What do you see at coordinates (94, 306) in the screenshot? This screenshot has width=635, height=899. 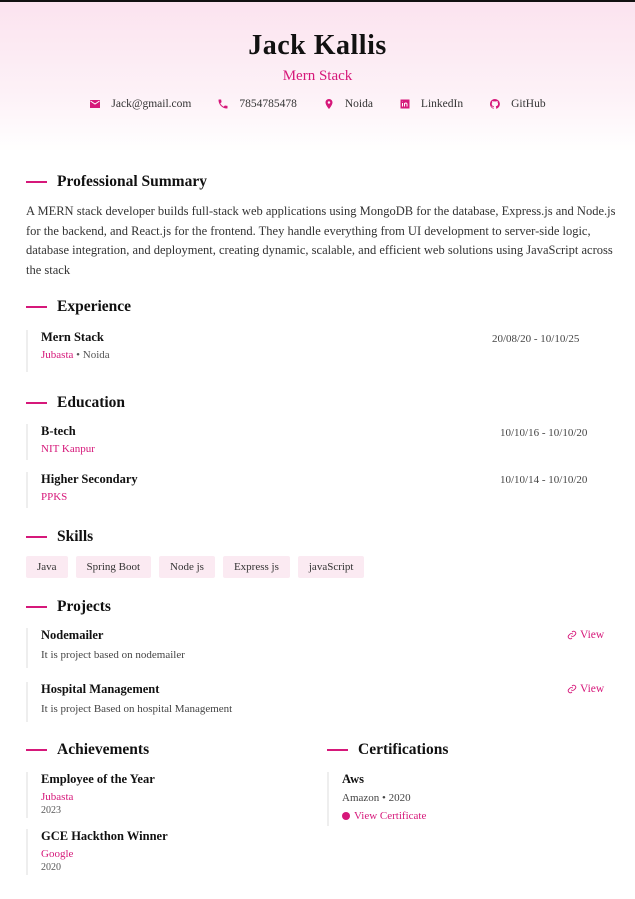 I see `experience-heading-text: Experience` at bounding box center [94, 306].